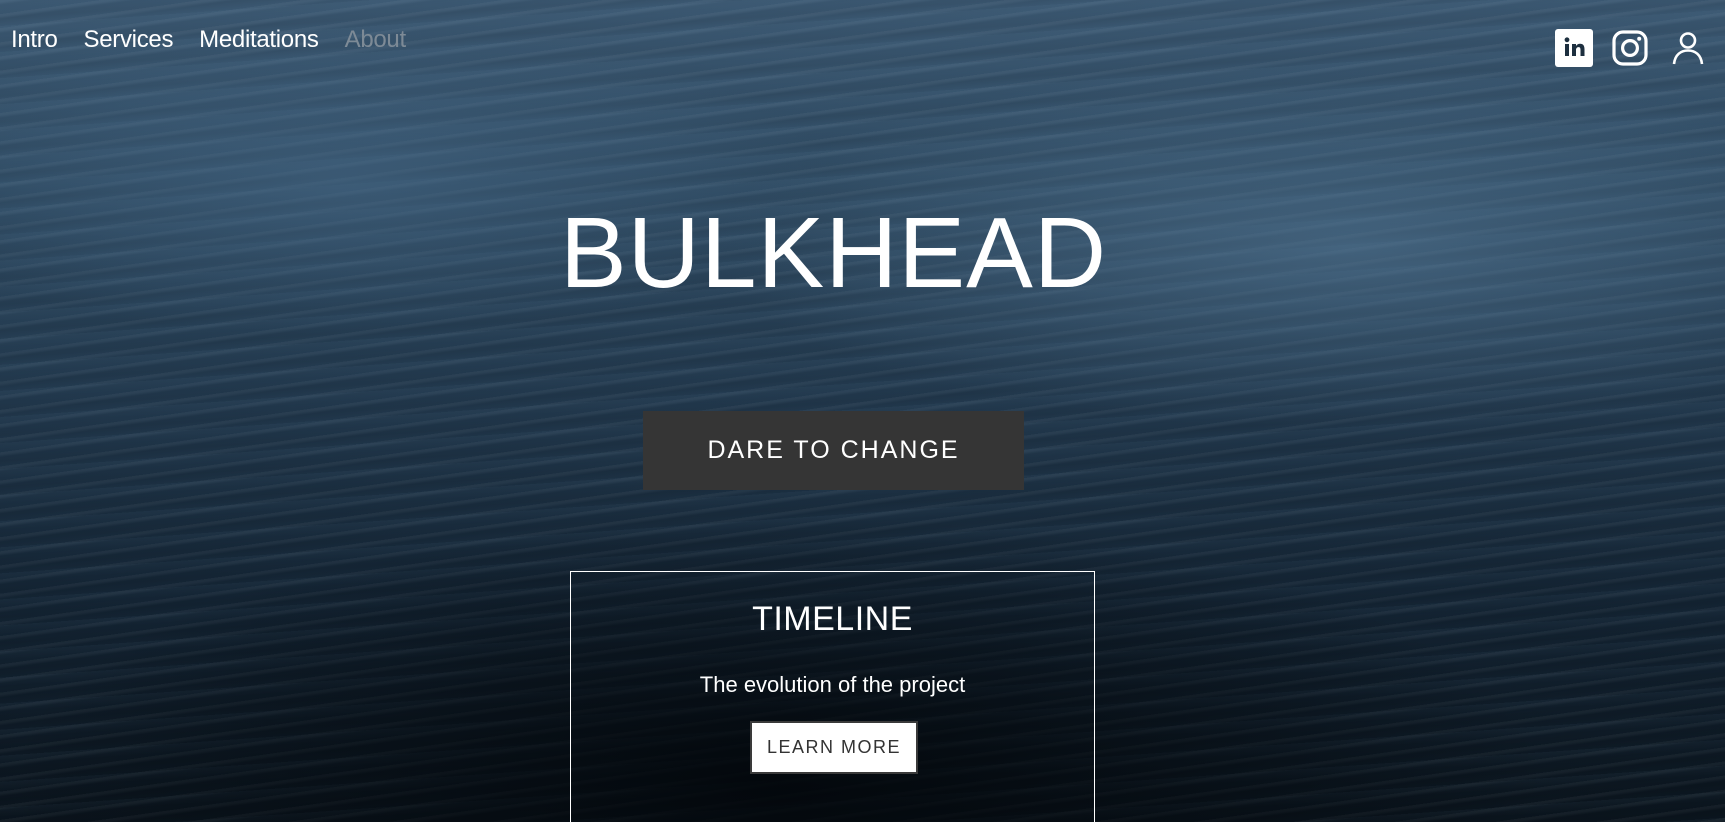  Describe the element at coordinates (34, 40) in the screenshot. I see `nav-item-intro: Intro` at that location.